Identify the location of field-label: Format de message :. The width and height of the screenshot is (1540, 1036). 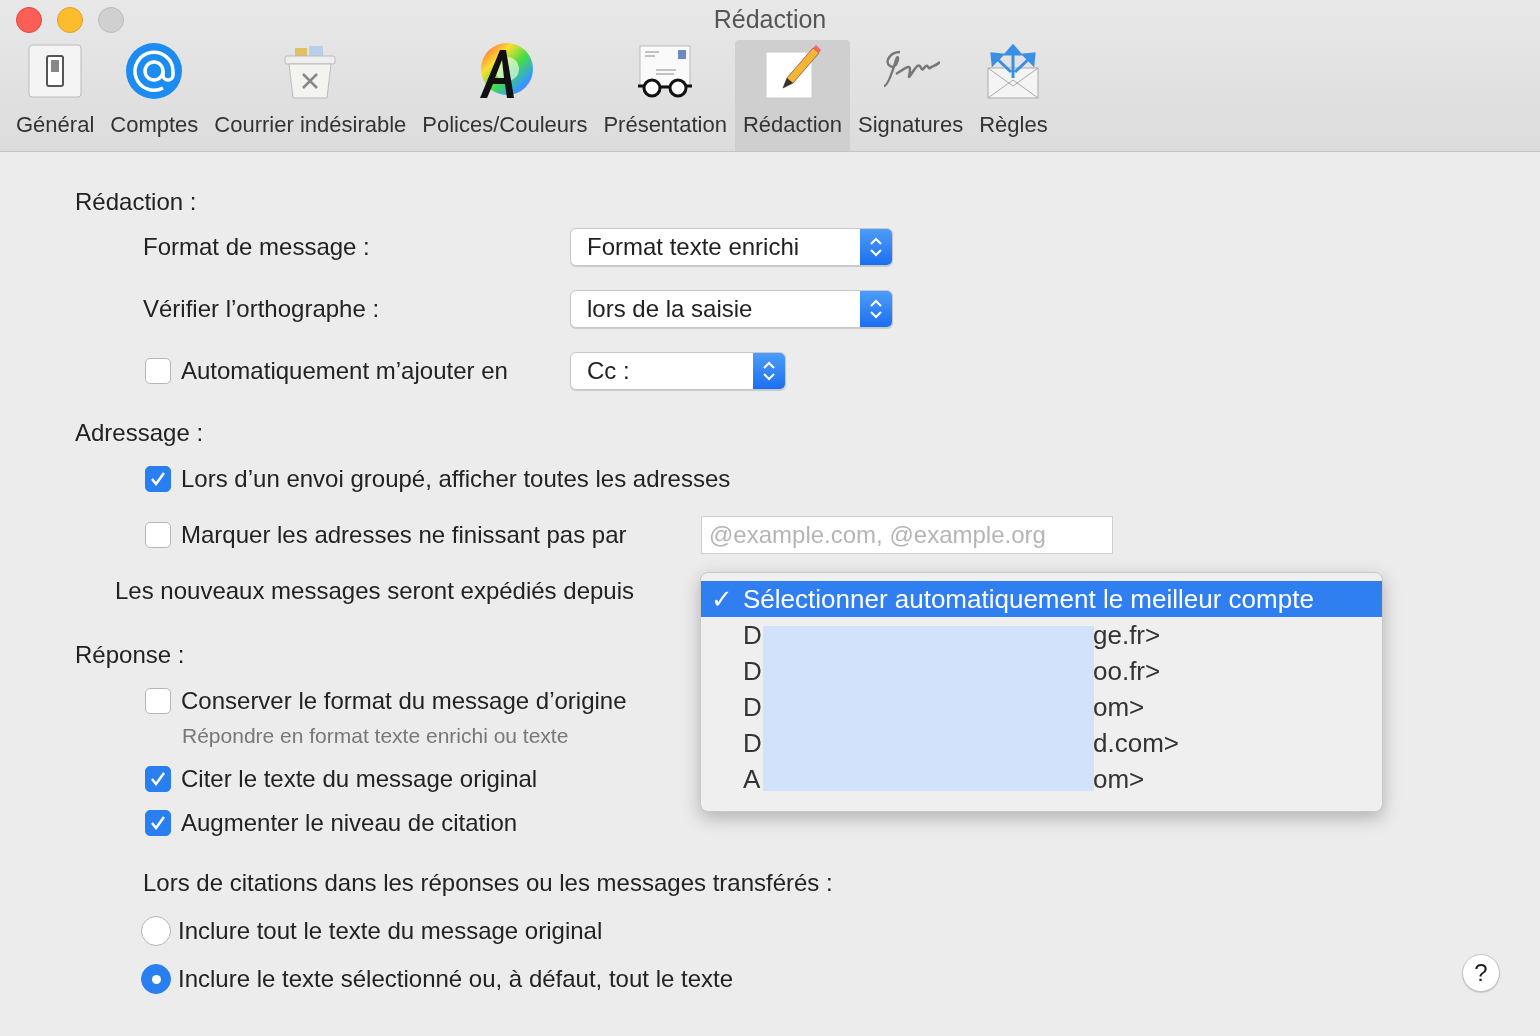
(257, 247).